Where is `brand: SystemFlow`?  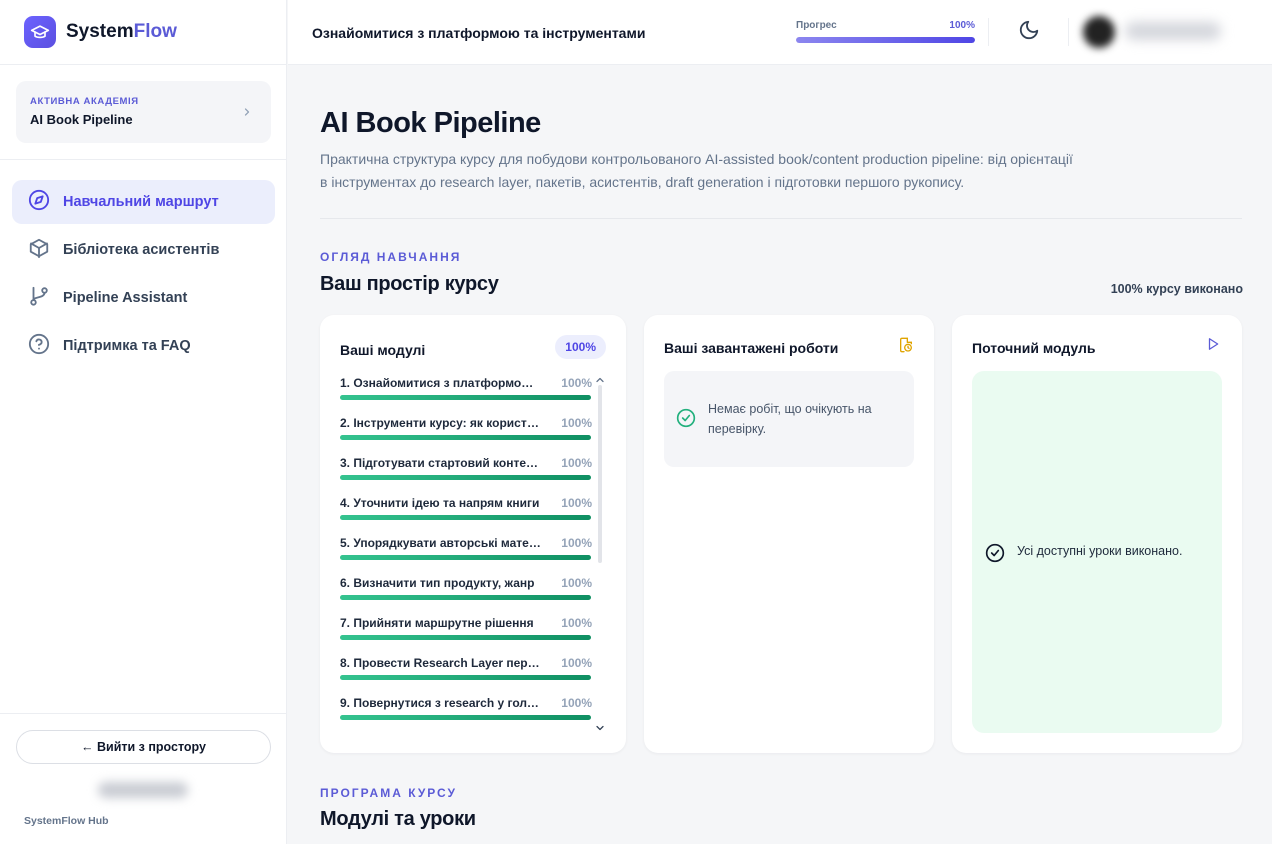
brand: SystemFlow is located at coordinates (143, 32).